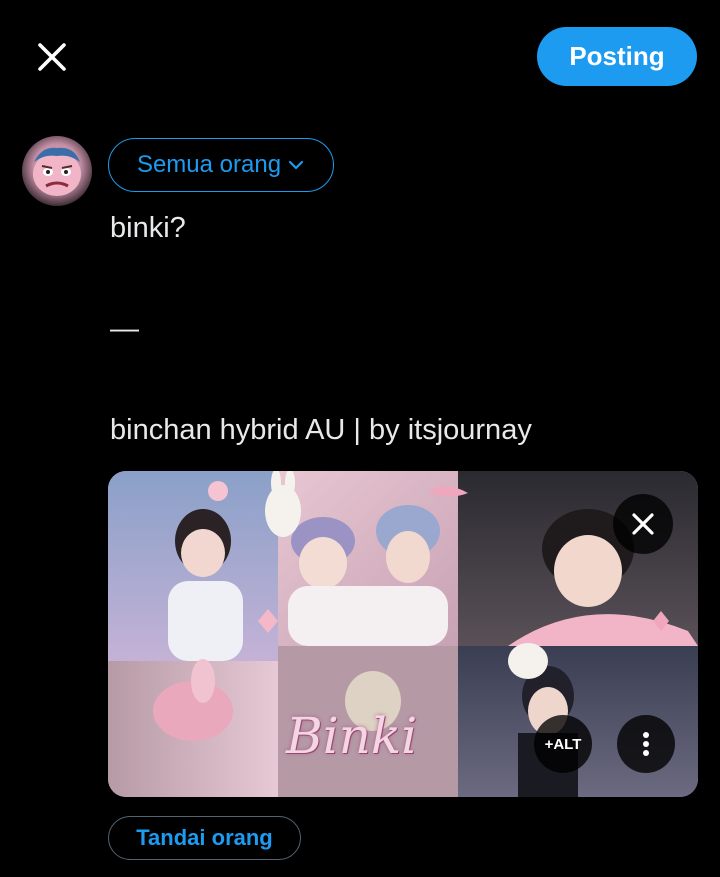  I want to click on remove-media-button, so click(643, 524).